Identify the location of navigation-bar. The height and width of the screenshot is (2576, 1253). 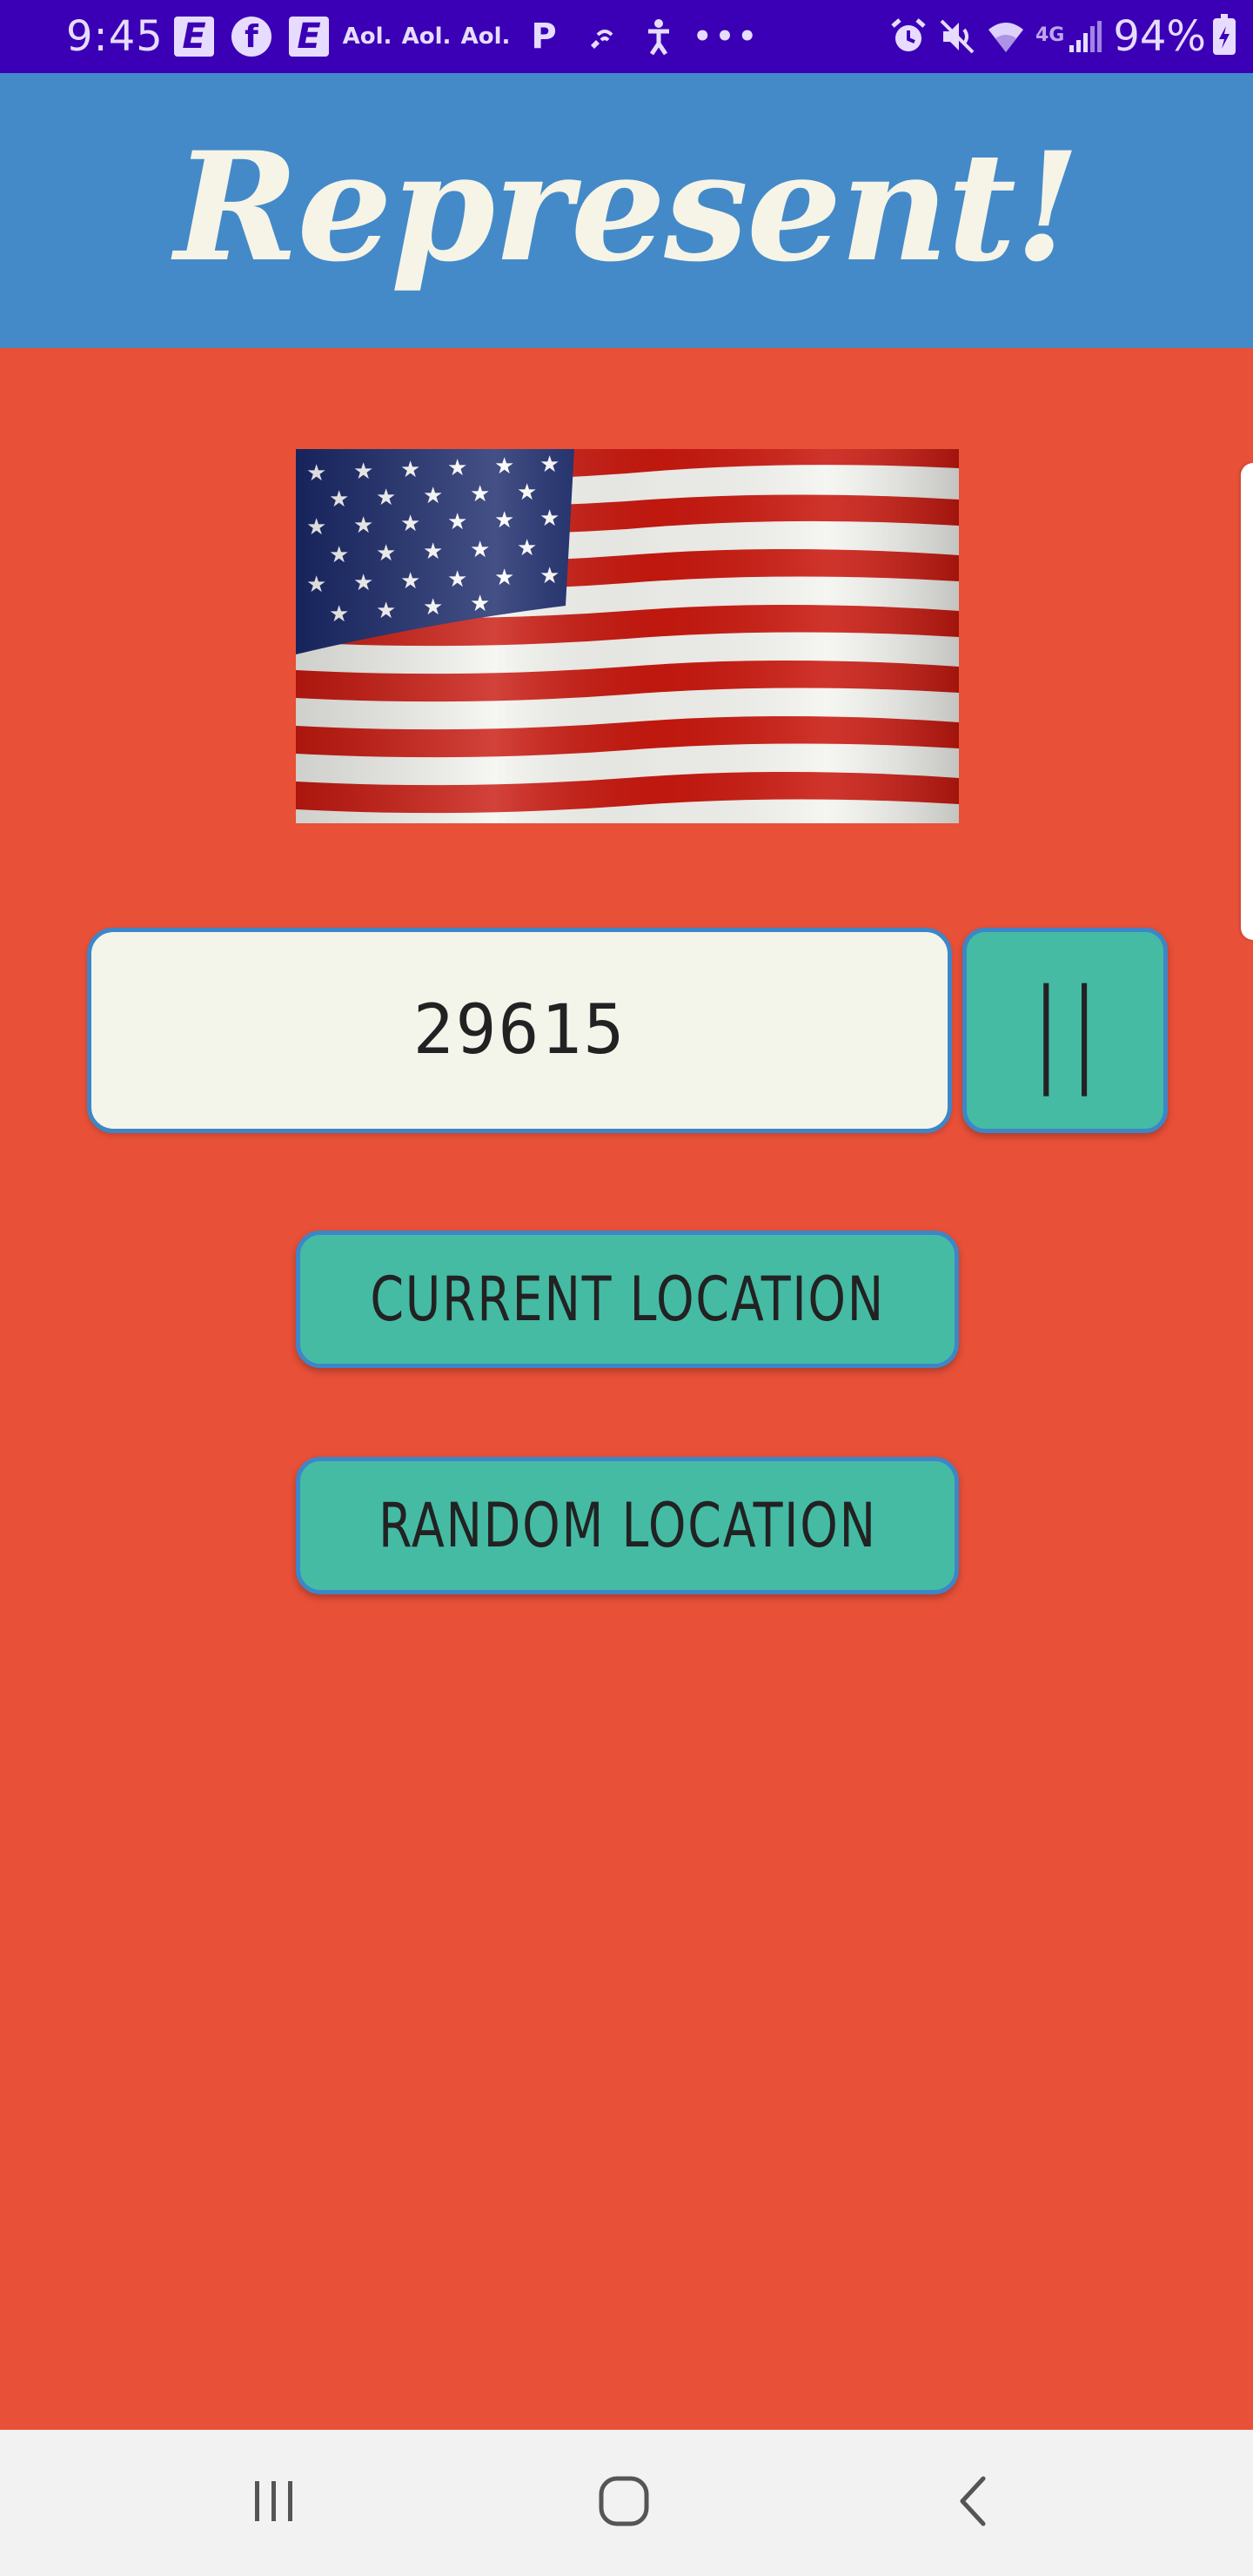
(626, 2503).